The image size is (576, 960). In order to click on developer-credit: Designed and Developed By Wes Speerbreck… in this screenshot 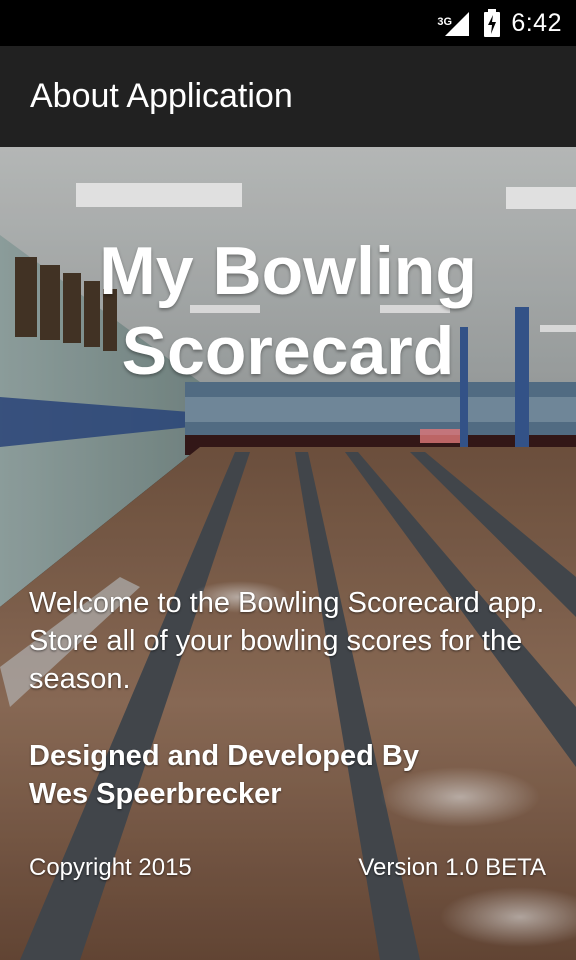, I will do `click(289, 775)`.